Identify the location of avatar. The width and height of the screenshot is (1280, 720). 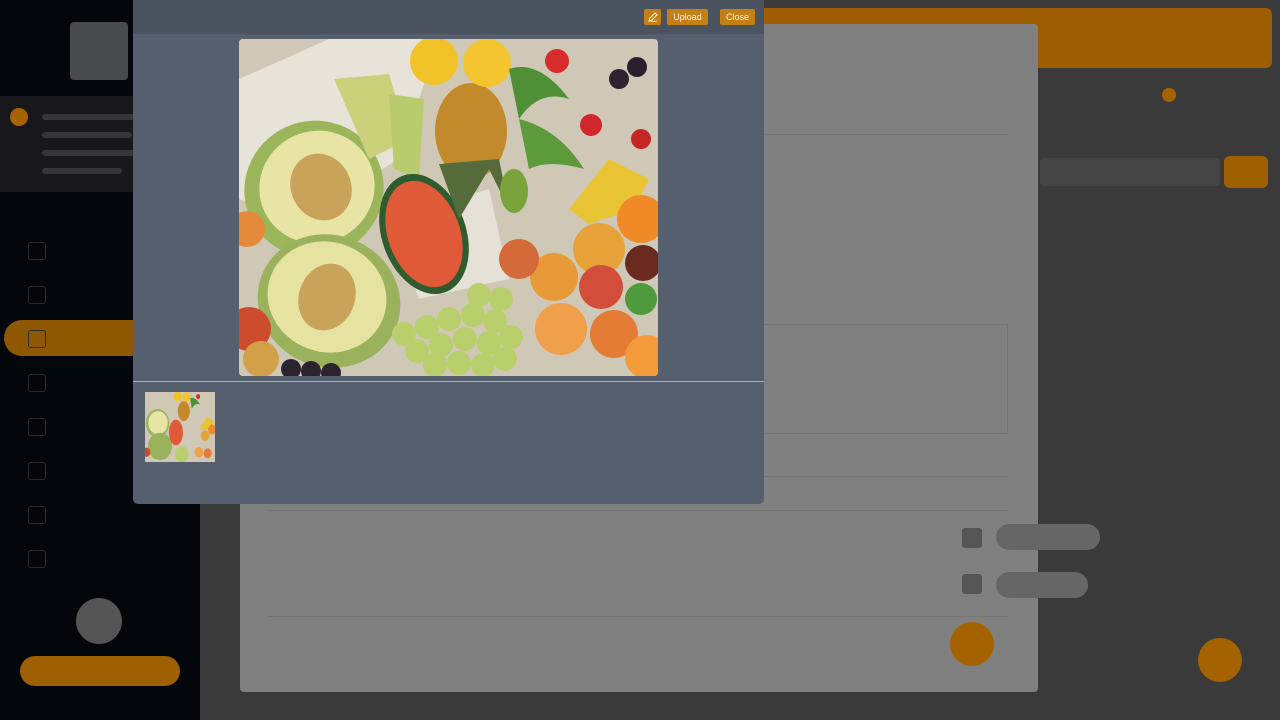
(99, 621).